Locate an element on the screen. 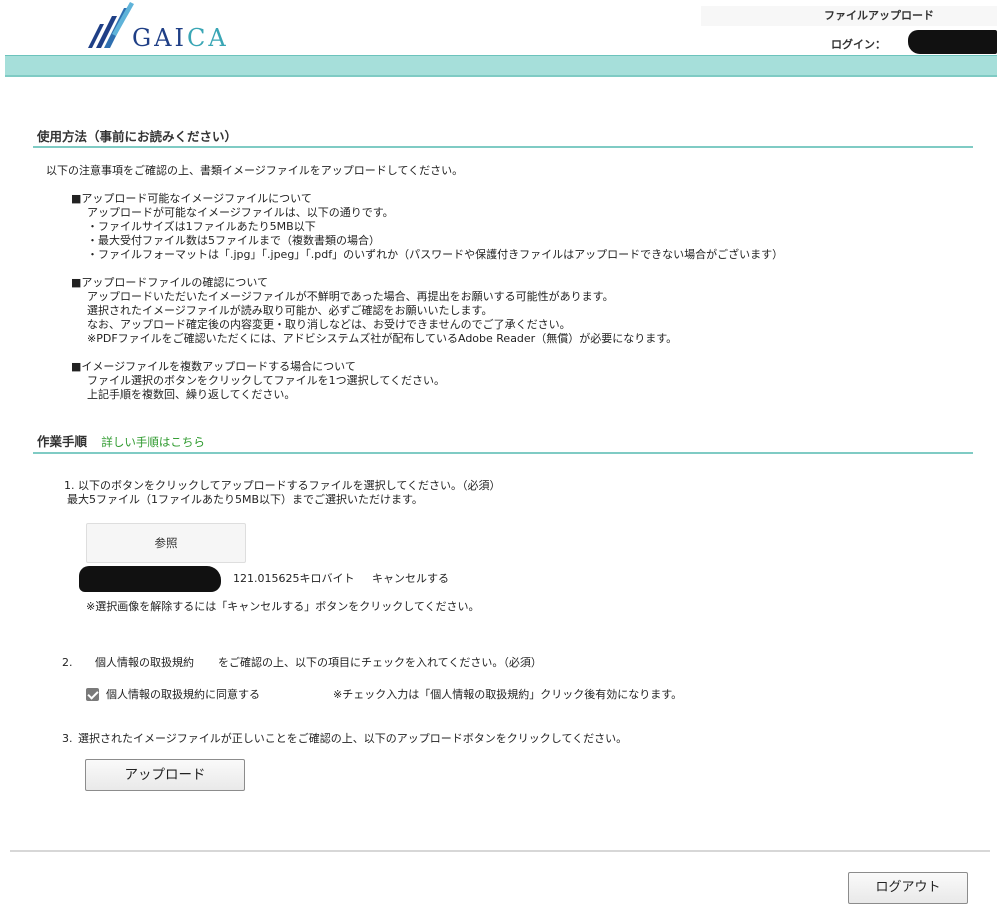 The width and height of the screenshot is (997, 911). footer-divider is located at coordinates (500, 851).